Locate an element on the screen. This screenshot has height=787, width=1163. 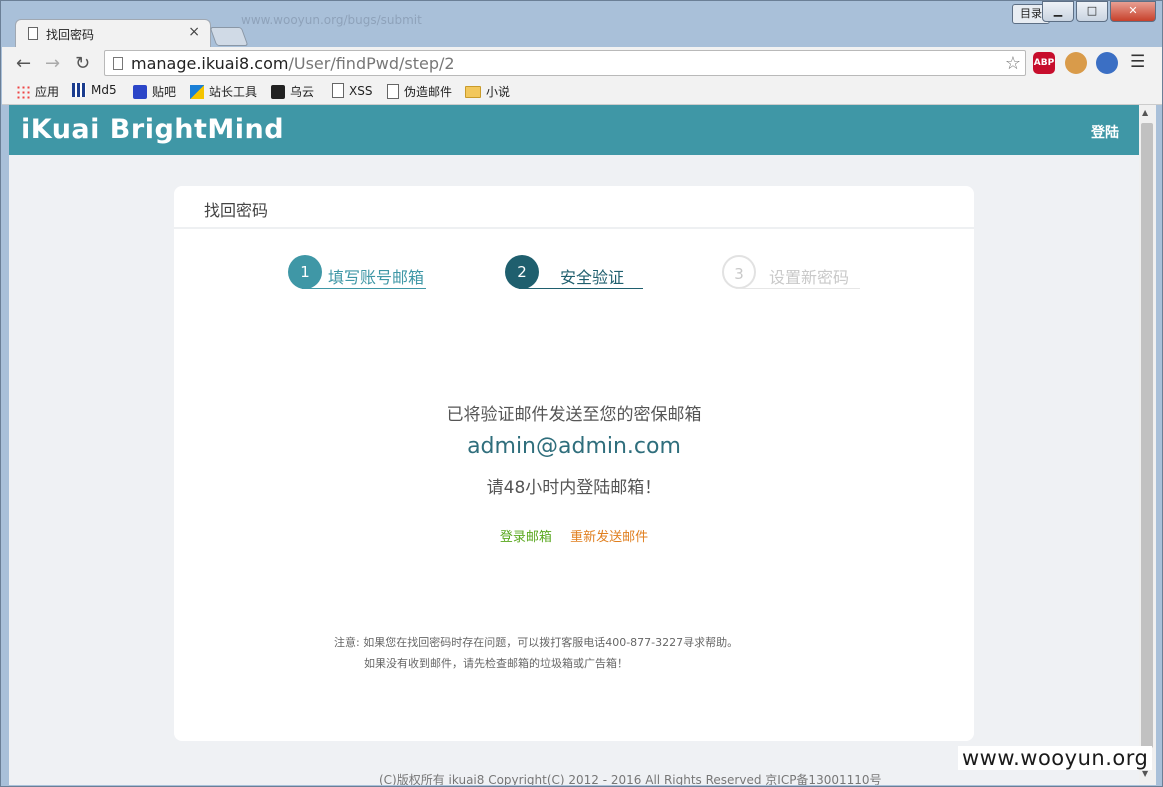
bookmark-label: 乌云 is located at coordinates (302, 92).